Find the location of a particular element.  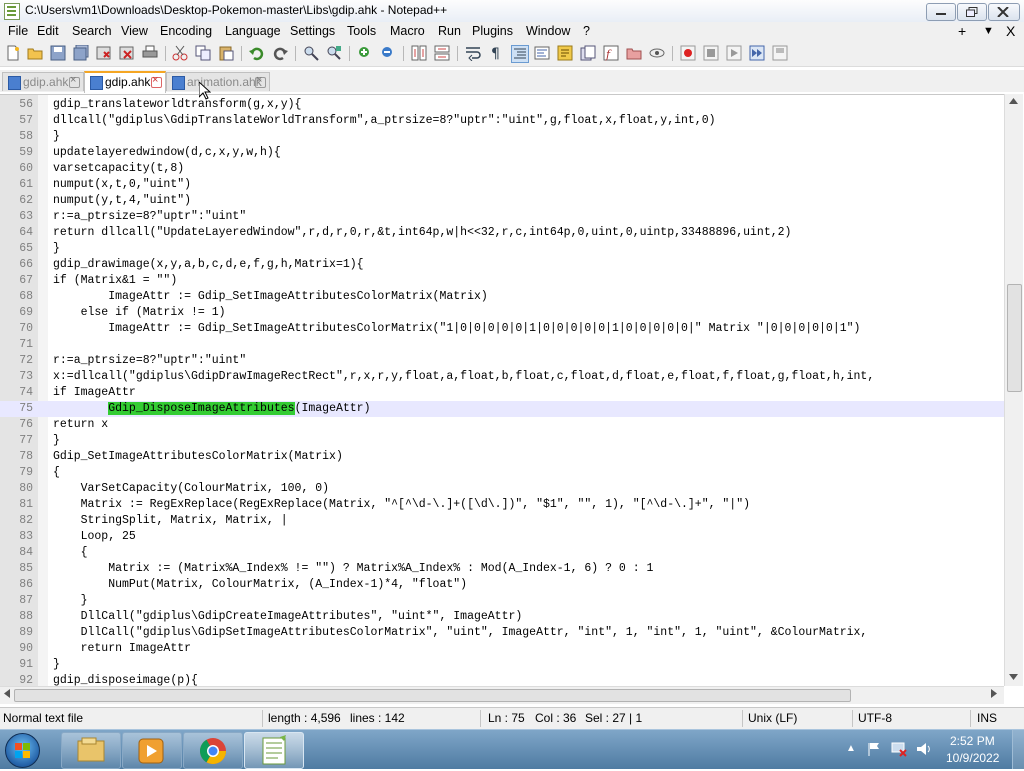

vertical-scroll-thumb is located at coordinates (1014, 338).